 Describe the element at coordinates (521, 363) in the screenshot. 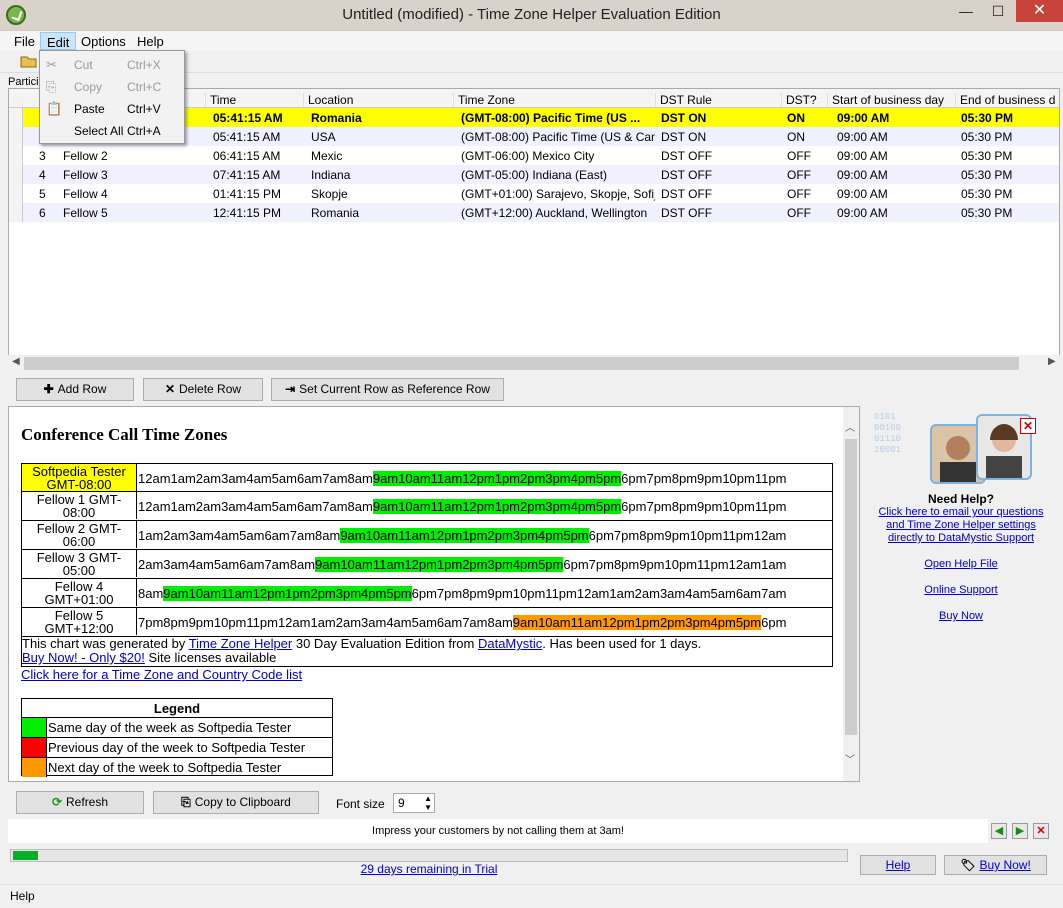

I see `scroll-thumb` at that location.